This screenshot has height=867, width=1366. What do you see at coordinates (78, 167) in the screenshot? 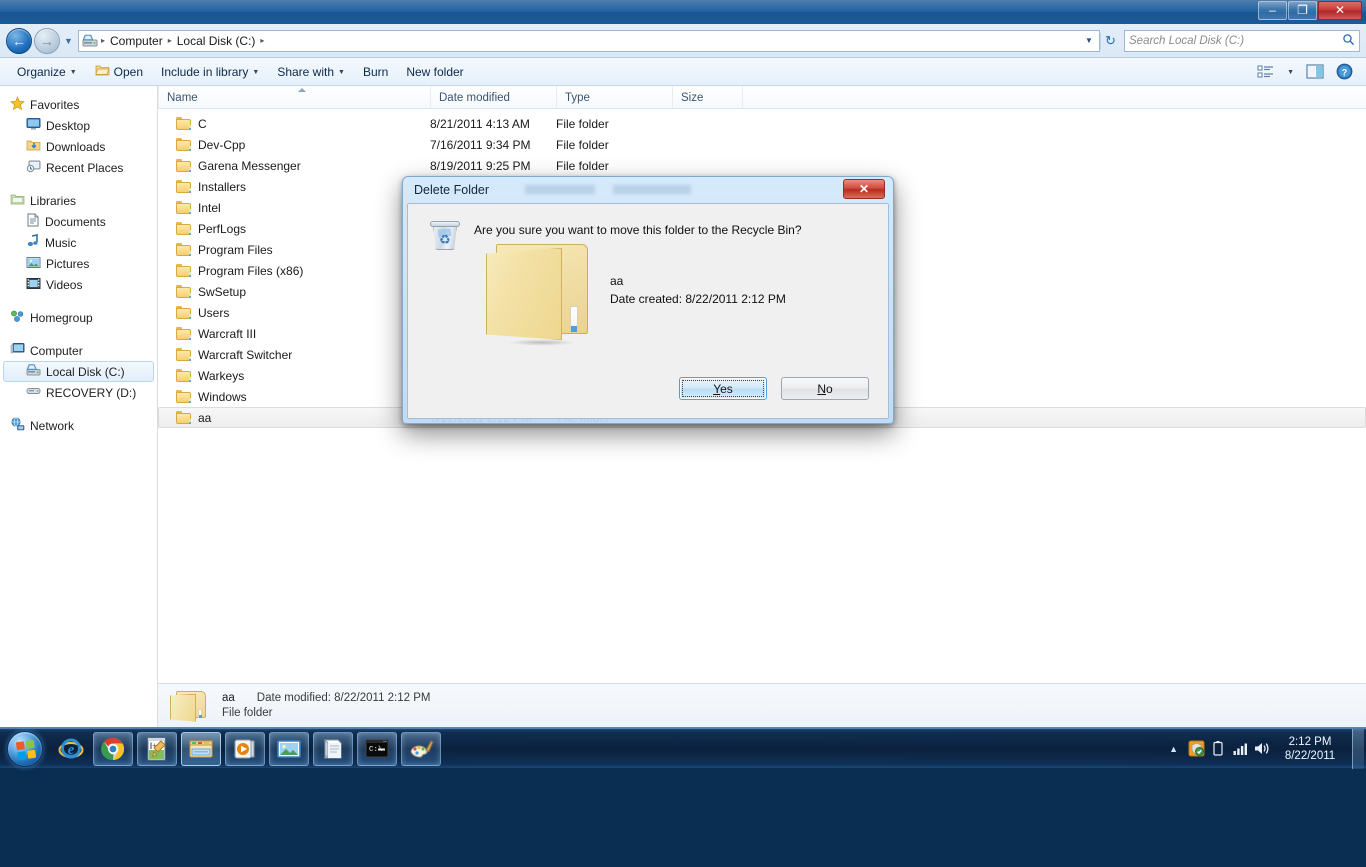
I see `sidebar-item-recent-places: Recent Places` at bounding box center [78, 167].